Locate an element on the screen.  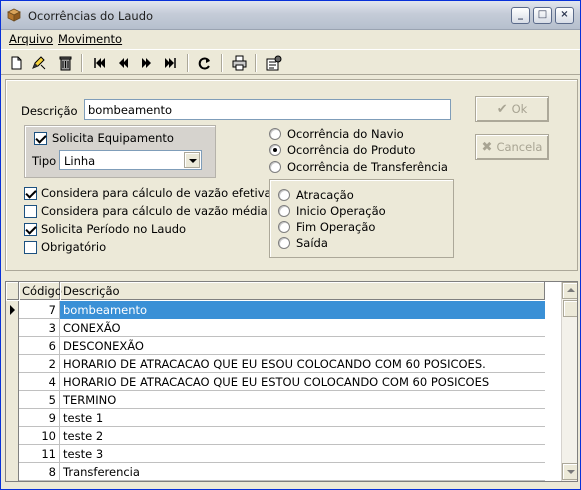
header-indicator is located at coordinates (12, 291).